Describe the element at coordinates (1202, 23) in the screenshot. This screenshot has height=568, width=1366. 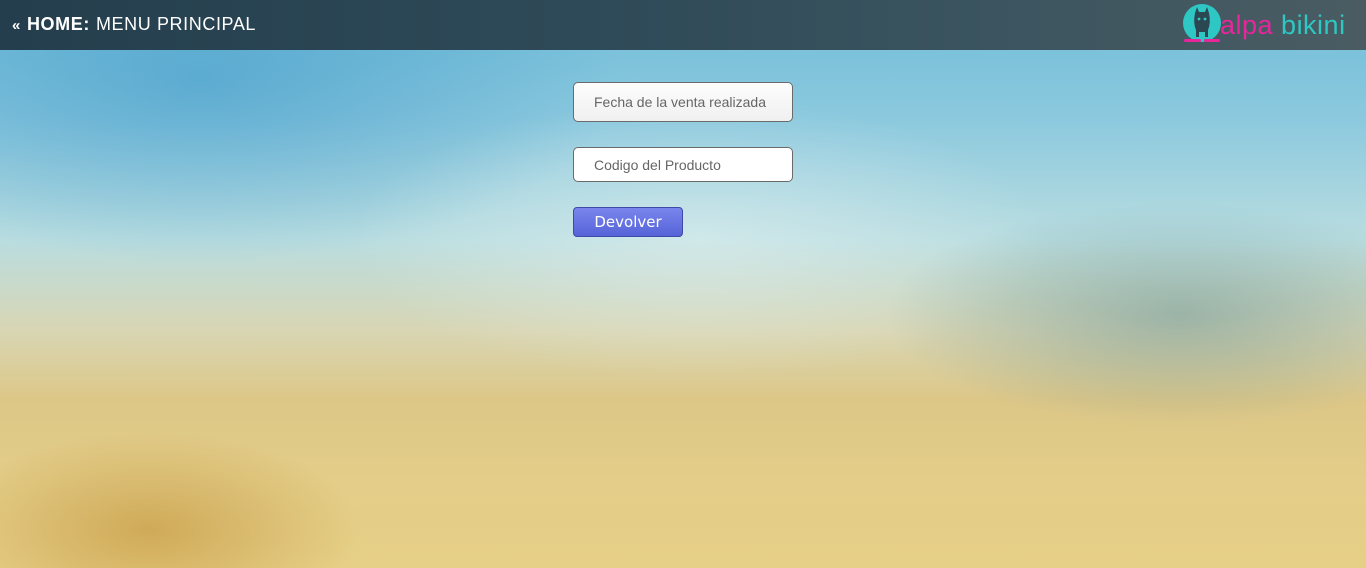
I see `alpaca-logo-icon` at that location.